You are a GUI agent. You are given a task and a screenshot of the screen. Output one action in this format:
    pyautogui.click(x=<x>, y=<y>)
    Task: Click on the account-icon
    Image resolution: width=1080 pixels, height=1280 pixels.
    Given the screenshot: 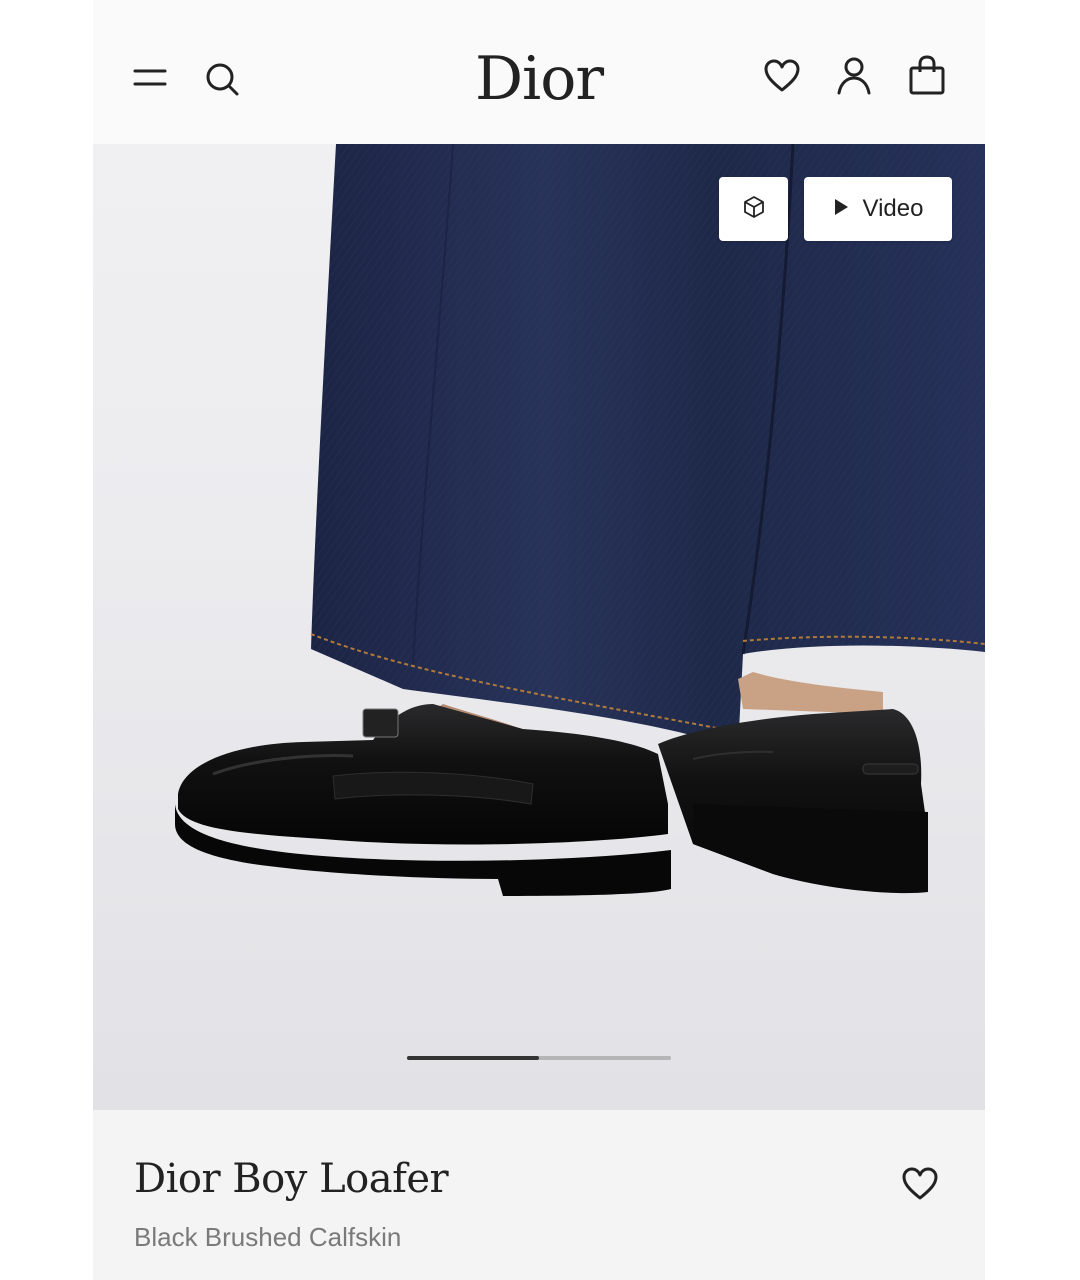 What is the action you would take?
    pyautogui.click(x=854, y=78)
    